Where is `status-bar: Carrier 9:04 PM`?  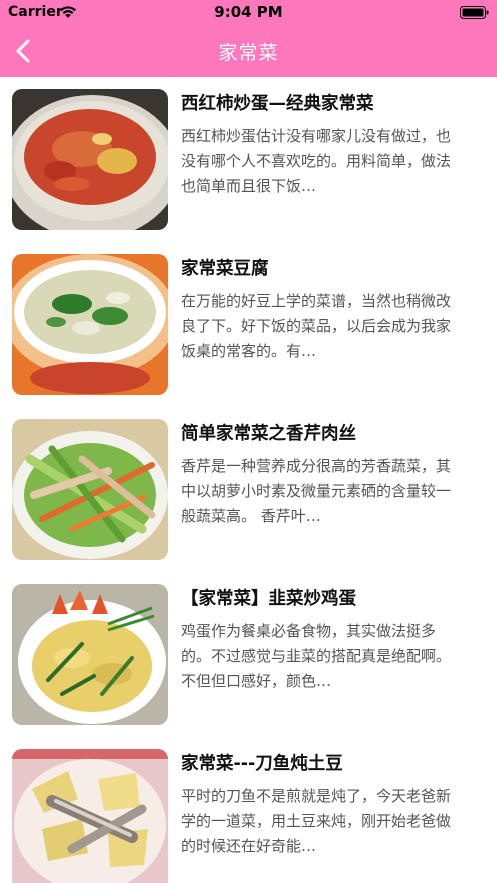
status-bar: Carrier 9:04 PM is located at coordinates (248, 13).